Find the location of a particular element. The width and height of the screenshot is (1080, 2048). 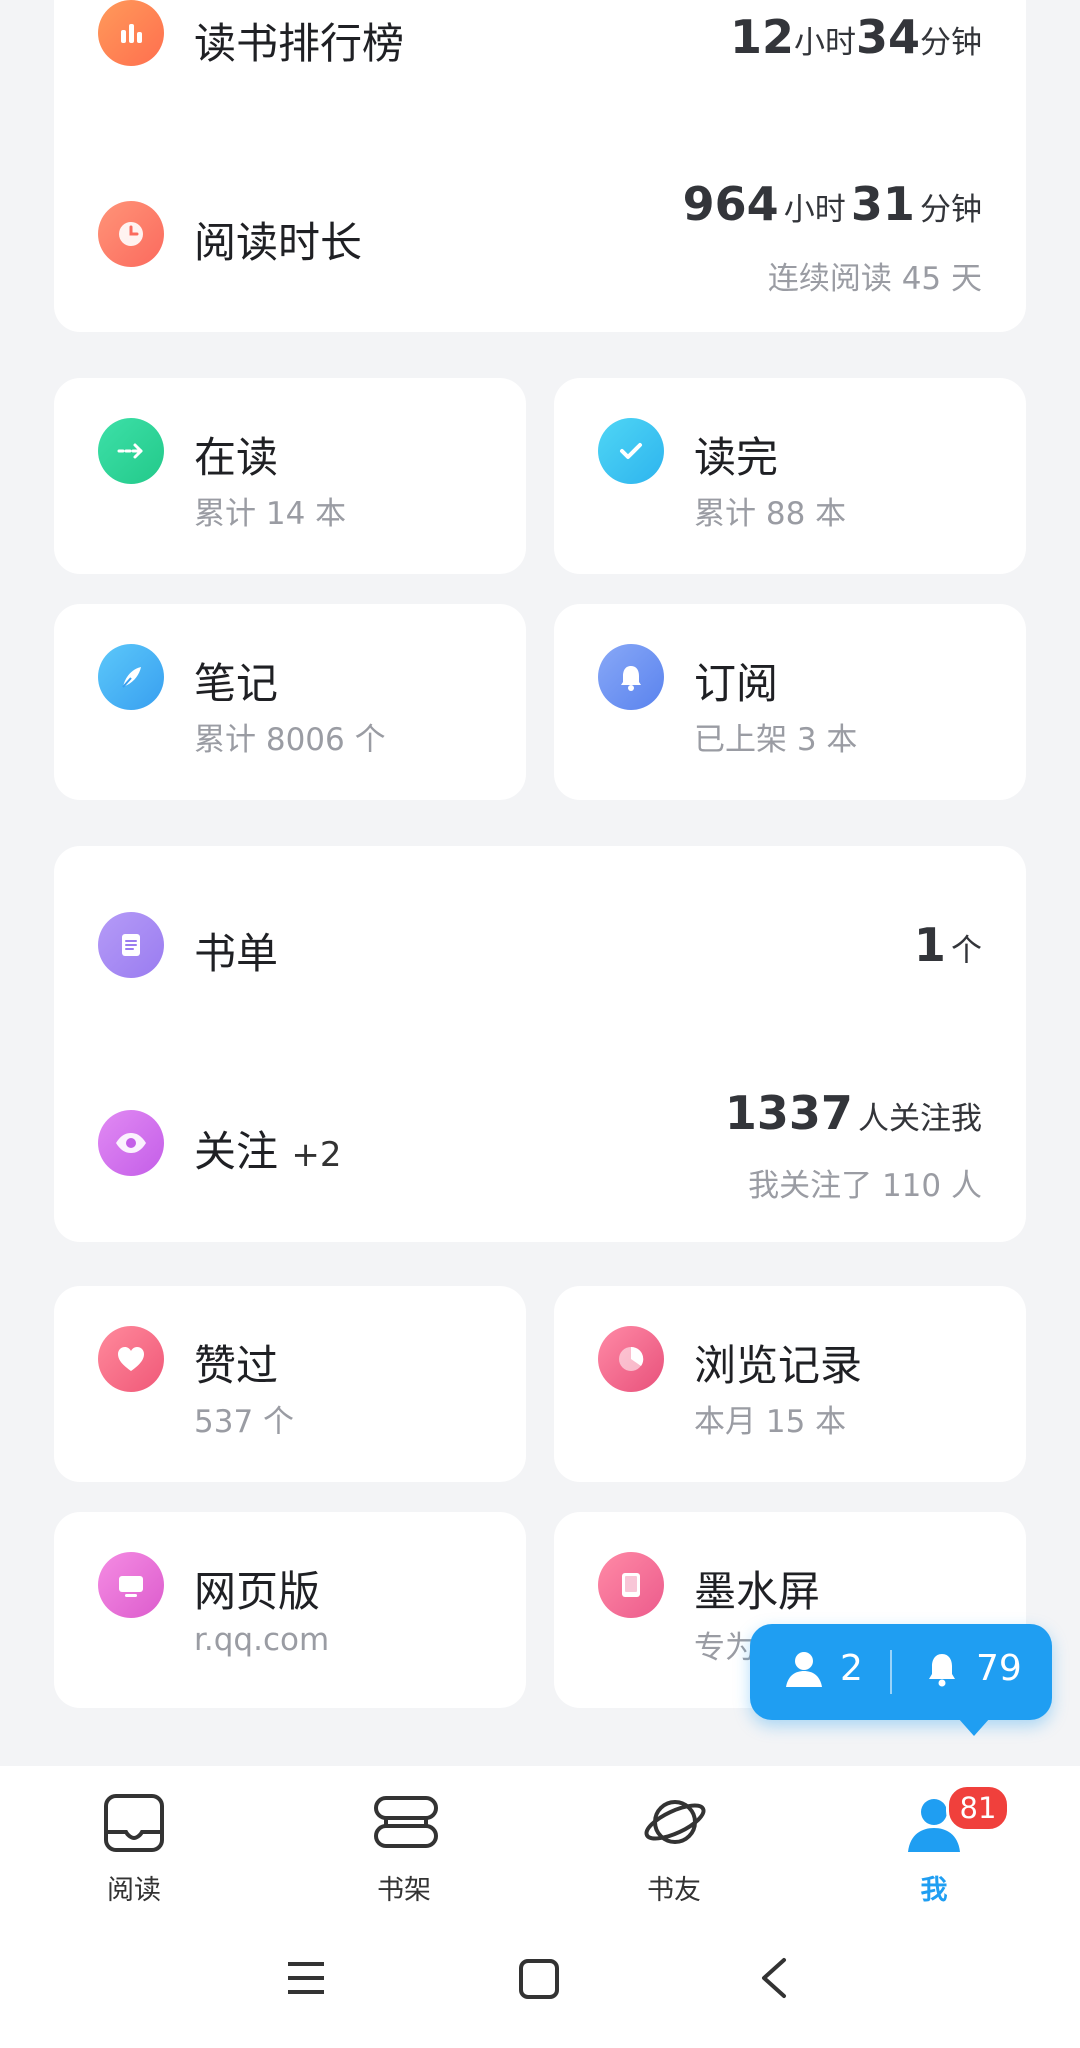

bar-chart-icon is located at coordinates (131, 33).